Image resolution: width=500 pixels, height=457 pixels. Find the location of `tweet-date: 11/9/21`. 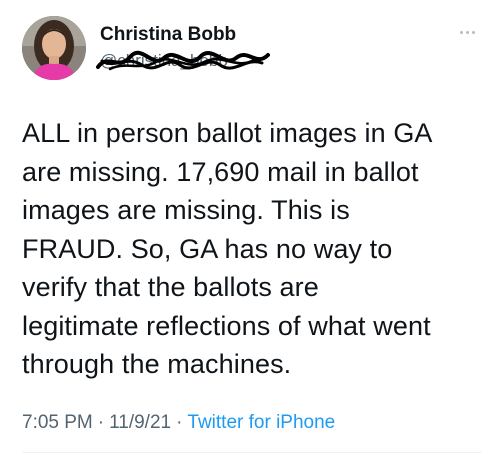

tweet-date: 11/9/21 is located at coordinates (140, 422).